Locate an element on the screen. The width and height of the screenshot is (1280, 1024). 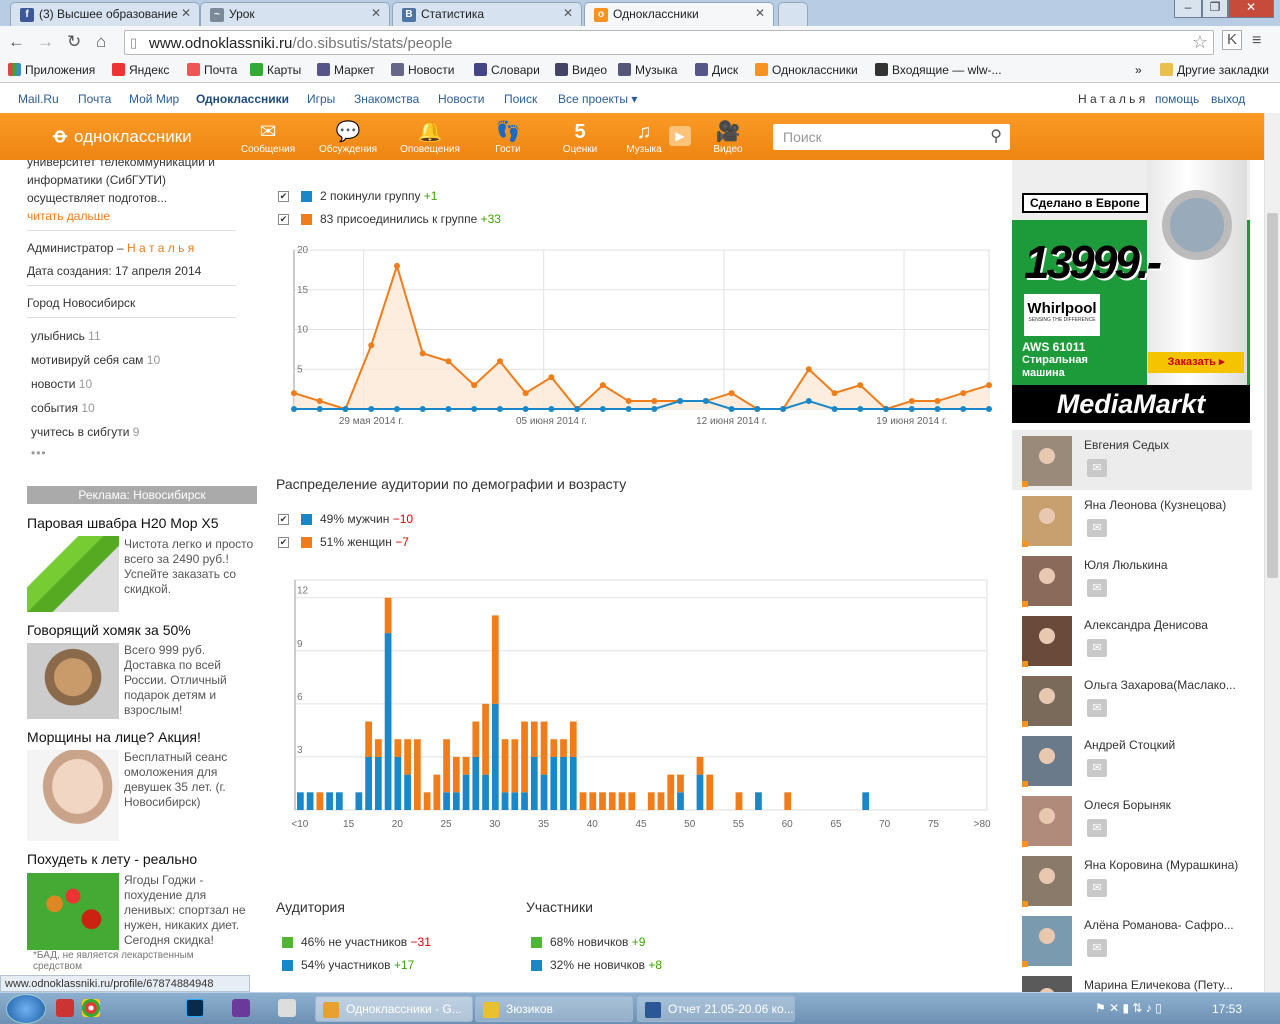
banner-order-button: Заказать ▸ is located at coordinates (1196, 362).